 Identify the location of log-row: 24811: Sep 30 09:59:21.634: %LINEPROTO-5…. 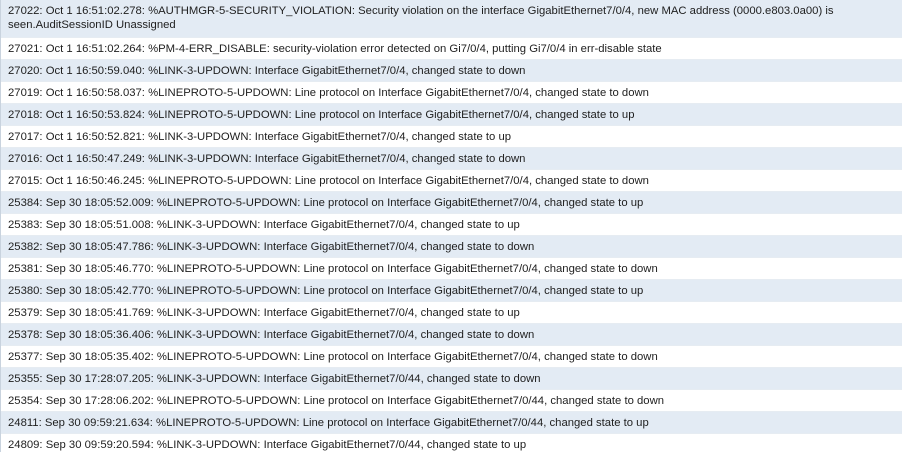
(451, 423).